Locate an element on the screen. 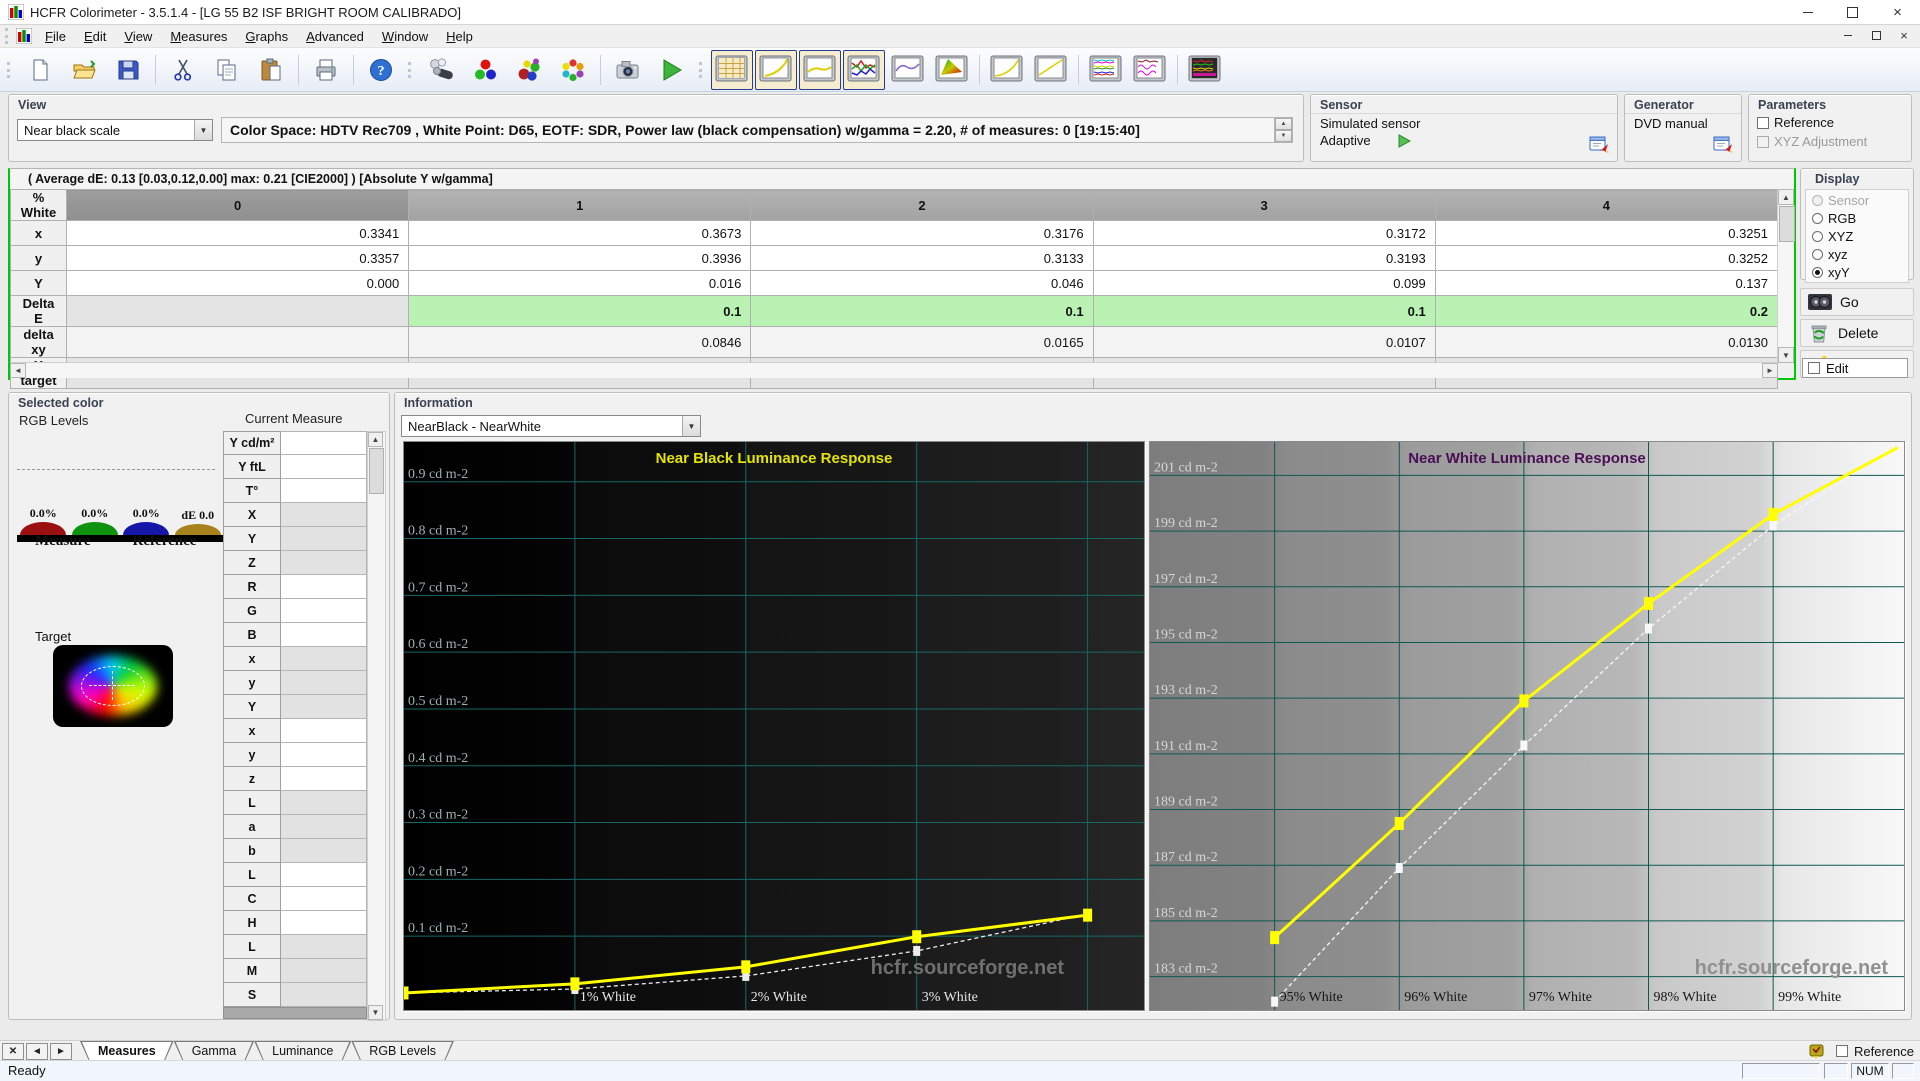 The image size is (1920, 1081). measure-cell: 0.3133 is located at coordinates (922, 258).